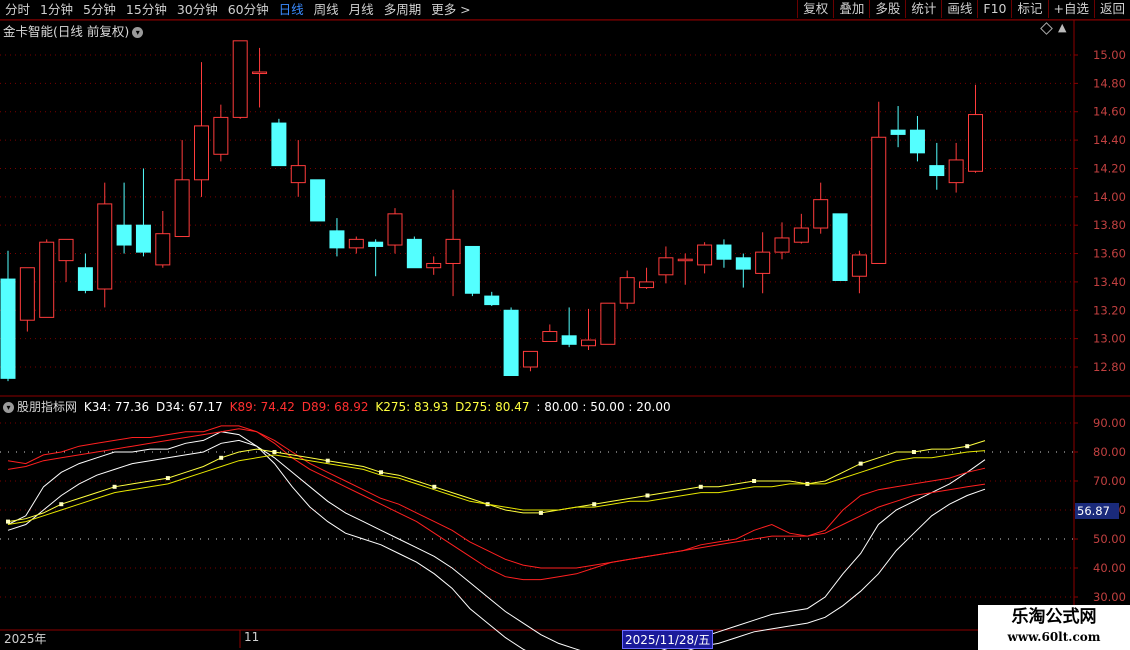 This screenshot has height=650, width=1130. I want to click on price-tick-label: 13.80, so click(1109, 225).